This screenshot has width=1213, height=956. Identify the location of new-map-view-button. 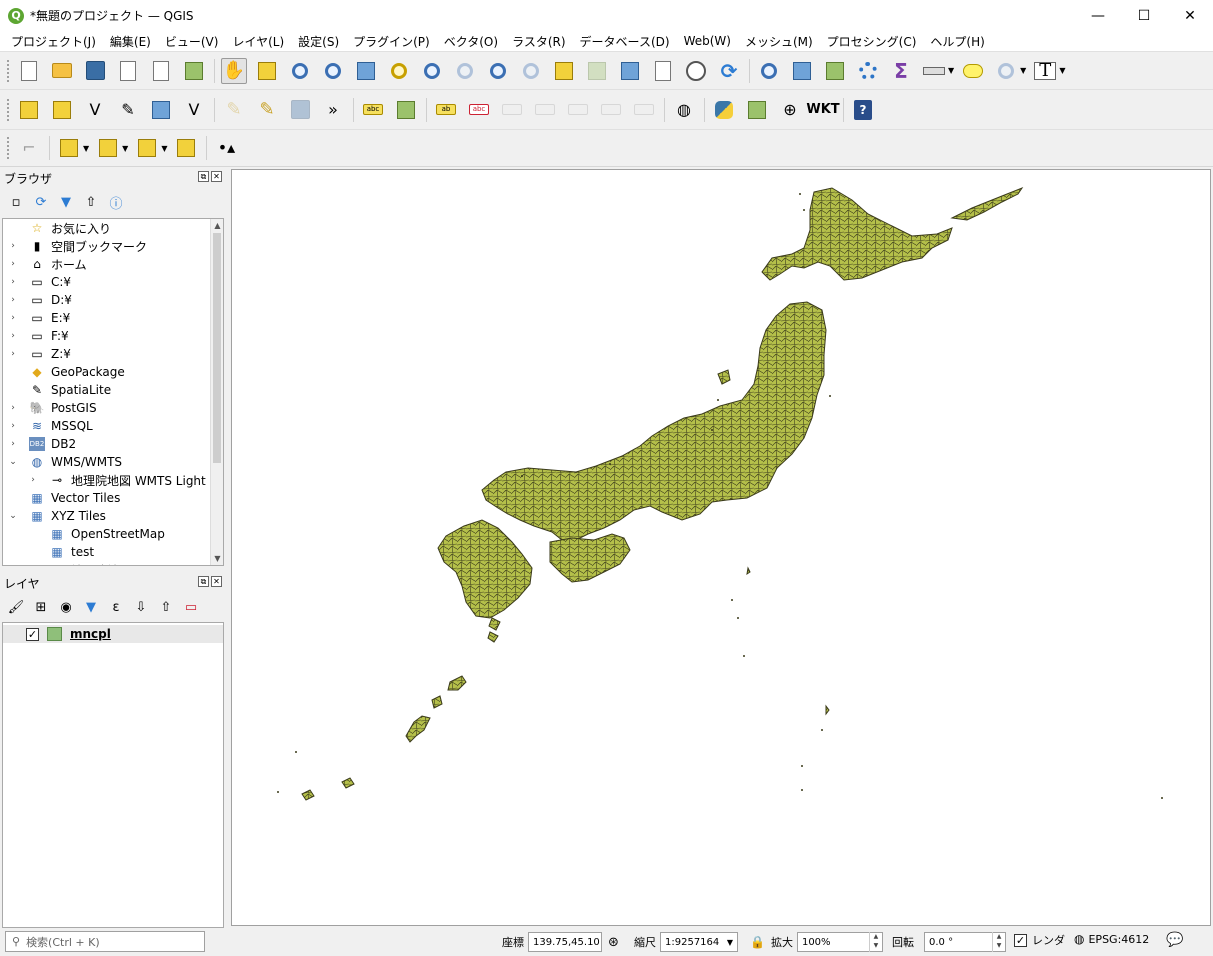
(564, 71).